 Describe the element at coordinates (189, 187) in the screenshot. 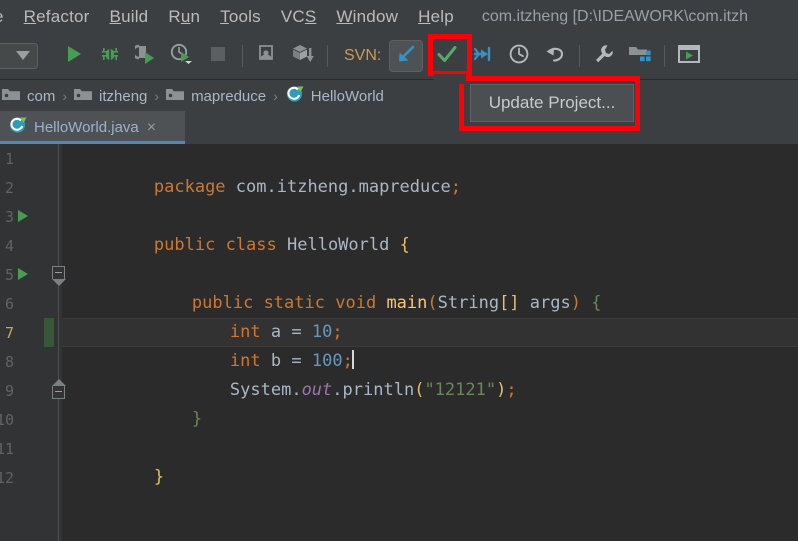

I see `token-keyword: package` at that location.